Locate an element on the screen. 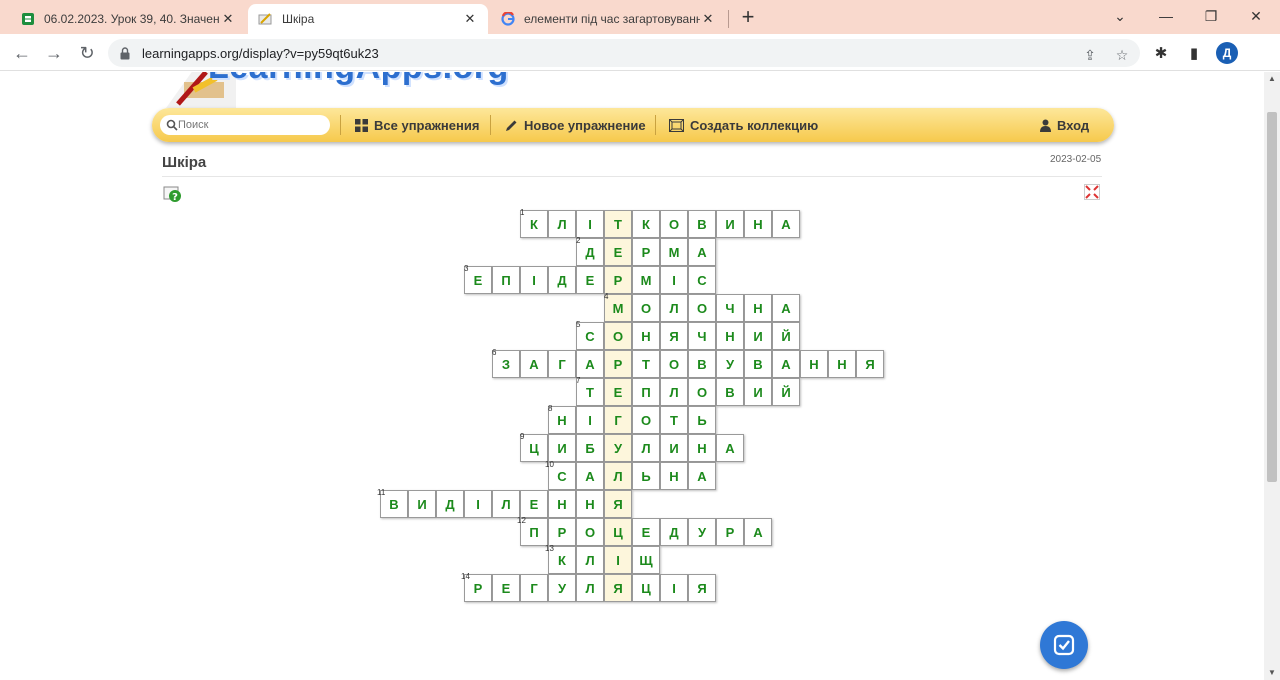 Image resolution: width=1280 pixels, height=680 pixels. reload-icon: ↻ is located at coordinates (87, 53).